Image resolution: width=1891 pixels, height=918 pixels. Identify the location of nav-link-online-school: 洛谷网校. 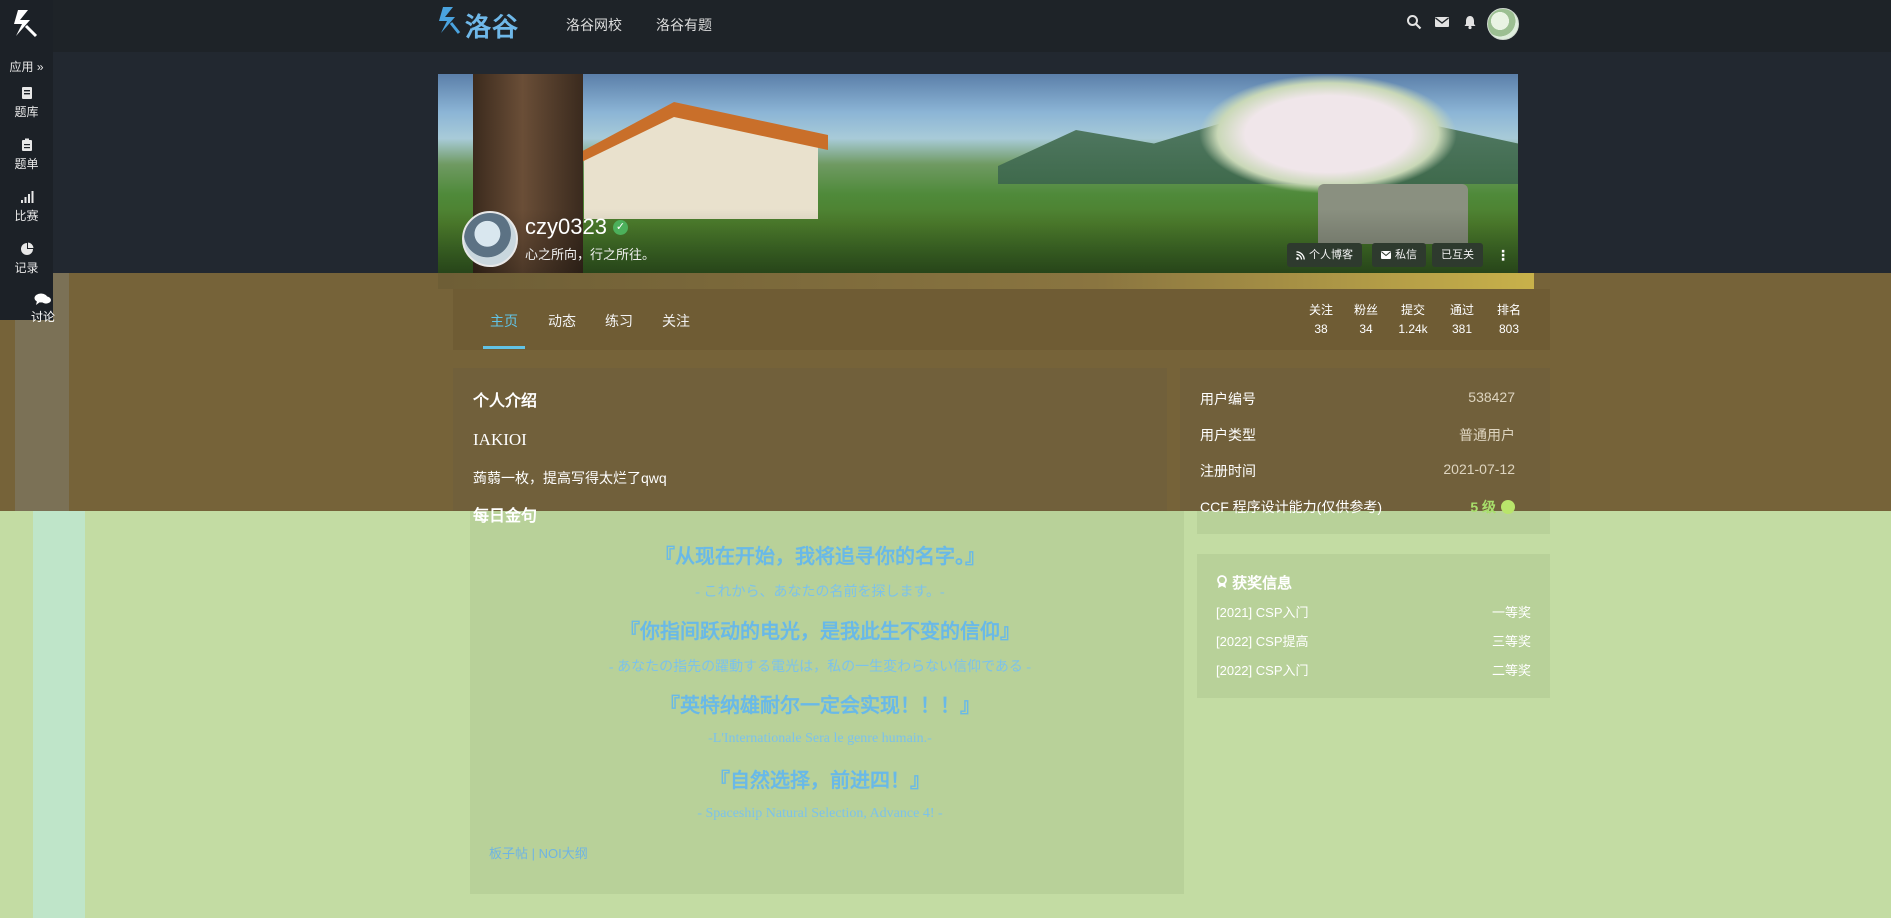
(594, 25).